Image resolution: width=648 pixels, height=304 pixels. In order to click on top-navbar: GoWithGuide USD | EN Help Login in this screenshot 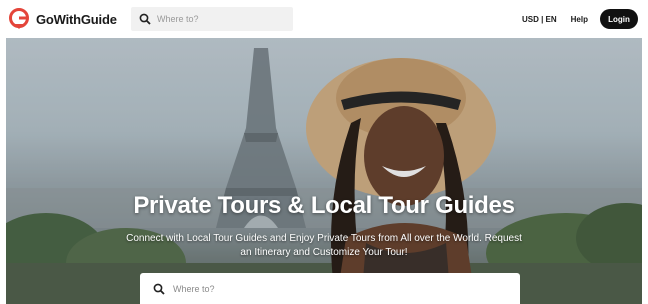, I will do `click(324, 19)`.